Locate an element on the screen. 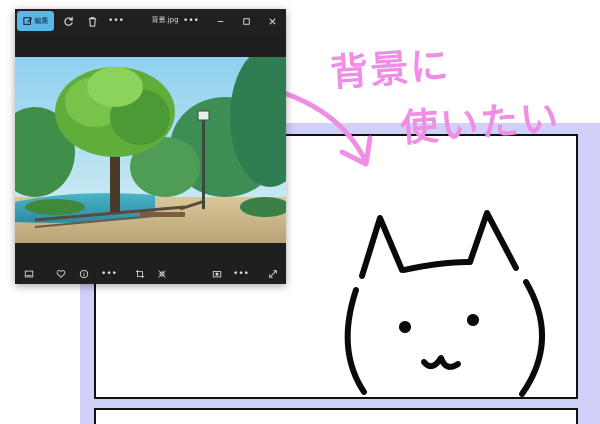 The image size is (600, 424). erase-icon is located at coordinates (162, 274).